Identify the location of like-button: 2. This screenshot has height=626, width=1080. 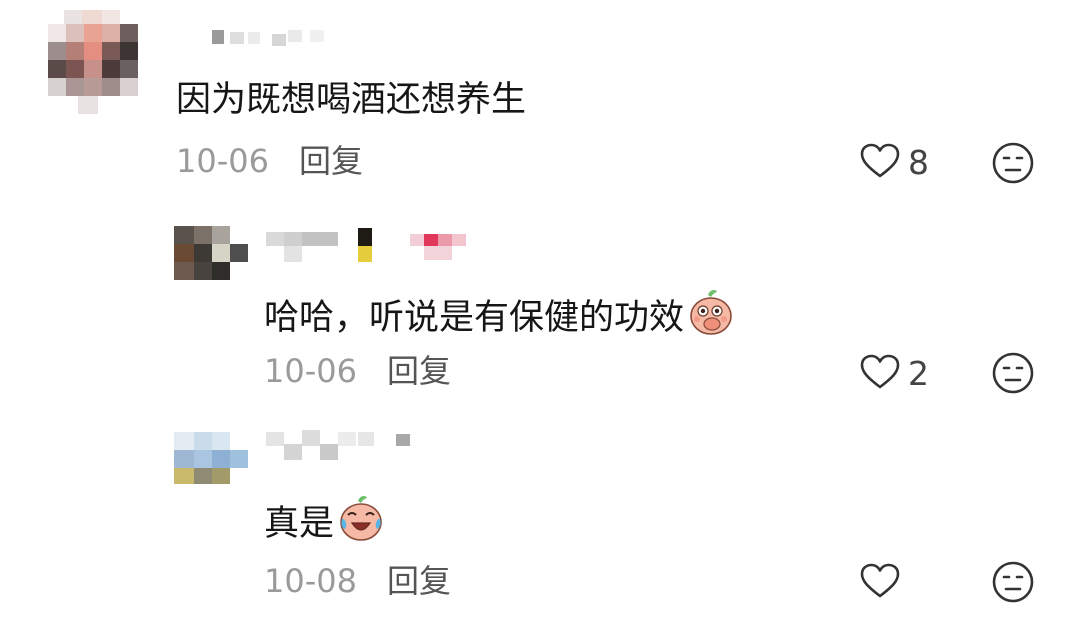
(894, 374).